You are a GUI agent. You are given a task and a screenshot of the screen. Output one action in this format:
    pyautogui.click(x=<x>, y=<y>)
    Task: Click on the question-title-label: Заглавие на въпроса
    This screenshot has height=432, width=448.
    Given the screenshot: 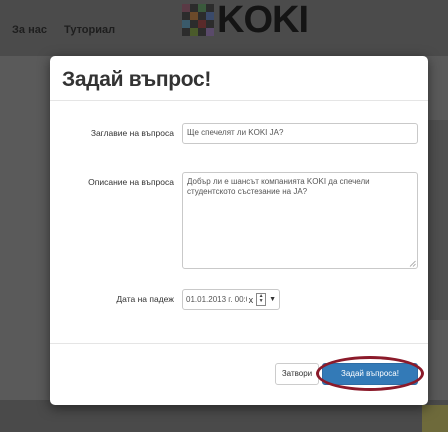 What is the action you would take?
    pyautogui.click(x=132, y=133)
    